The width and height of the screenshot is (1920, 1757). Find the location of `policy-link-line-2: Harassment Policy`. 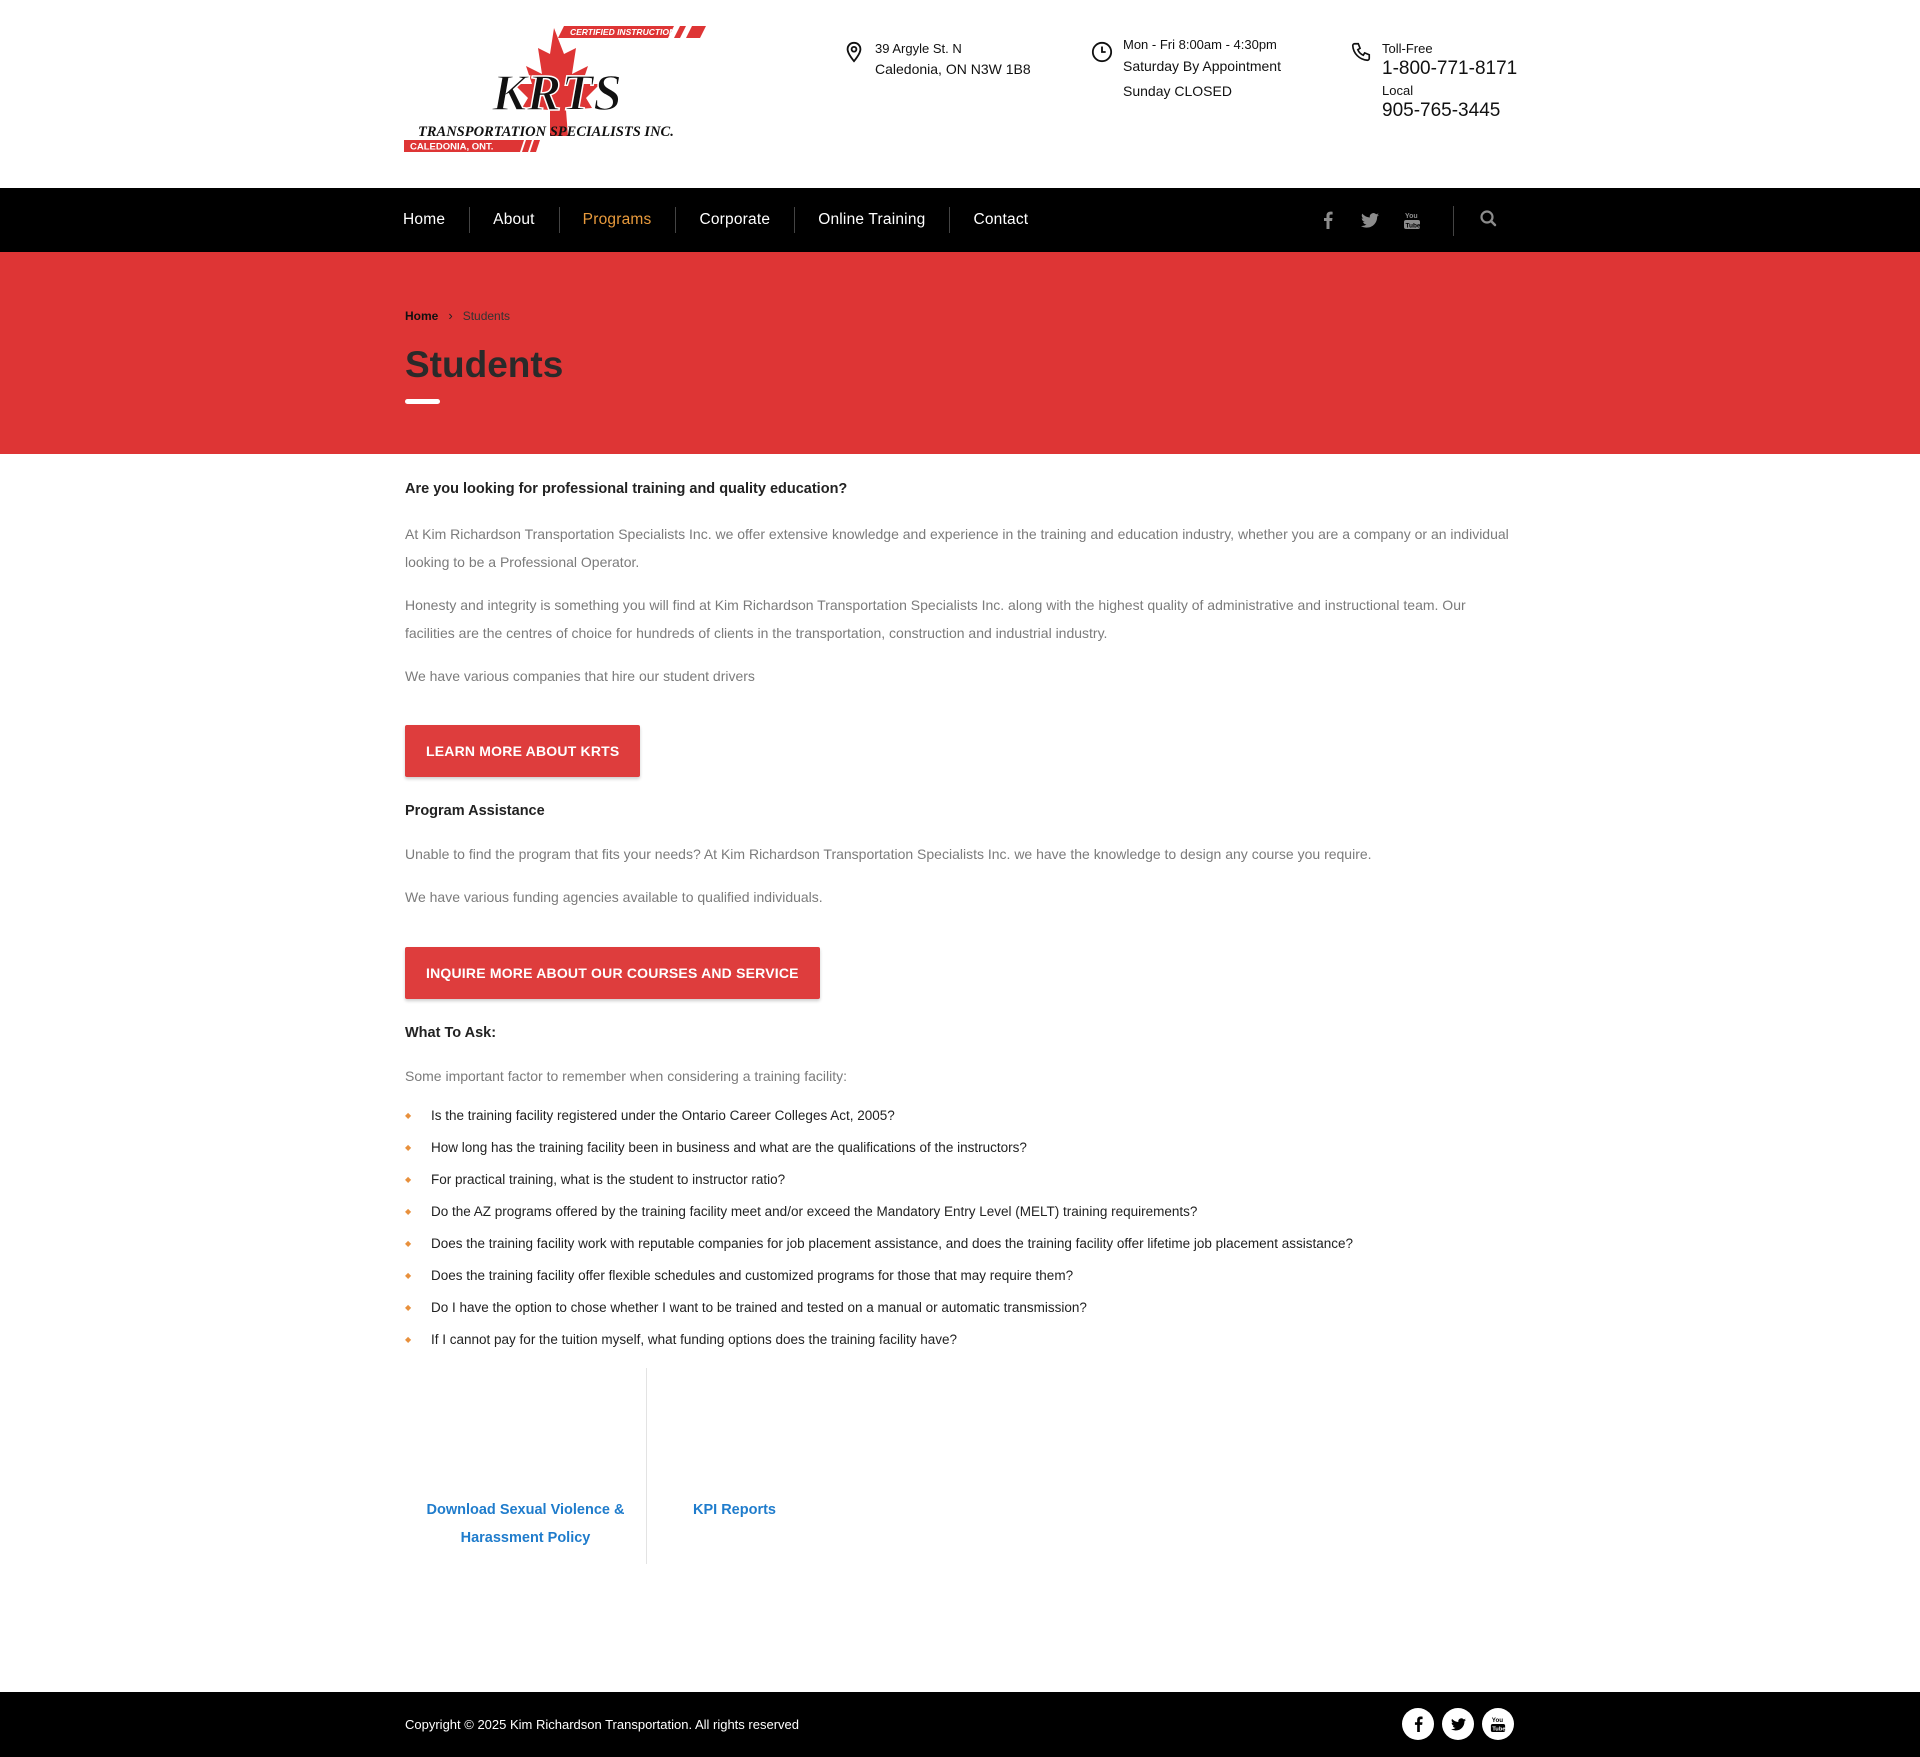

policy-link-line-2: Harassment Policy is located at coordinates (525, 1538).